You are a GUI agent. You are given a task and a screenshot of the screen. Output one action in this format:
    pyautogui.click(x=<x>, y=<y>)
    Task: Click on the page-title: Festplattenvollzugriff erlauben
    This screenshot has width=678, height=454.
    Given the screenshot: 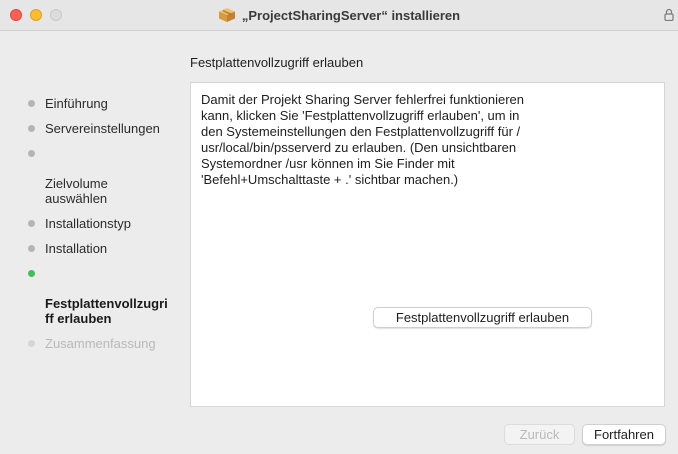 What is the action you would take?
    pyautogui.click(x=277, y=62)
    